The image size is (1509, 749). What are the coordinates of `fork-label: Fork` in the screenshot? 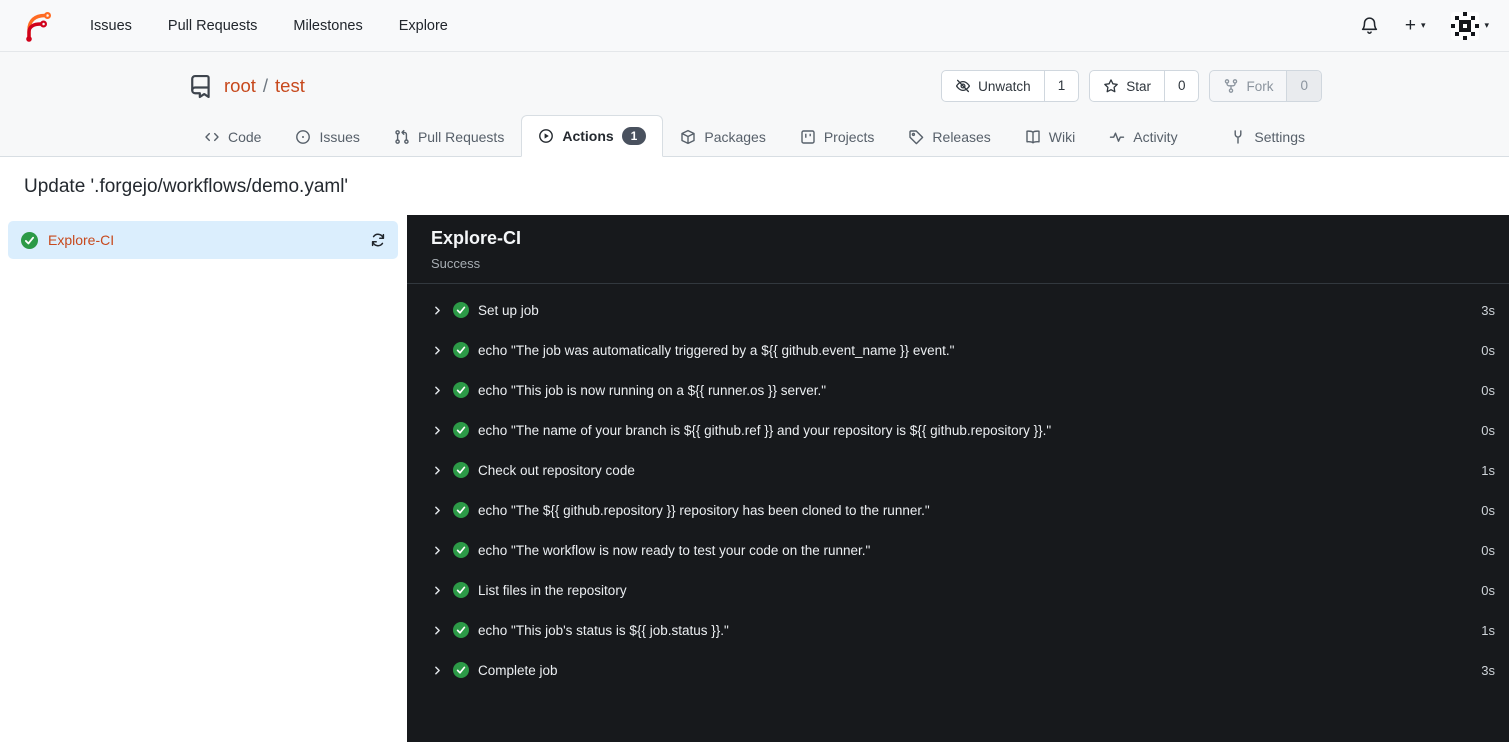 It's located at (1260, 86).